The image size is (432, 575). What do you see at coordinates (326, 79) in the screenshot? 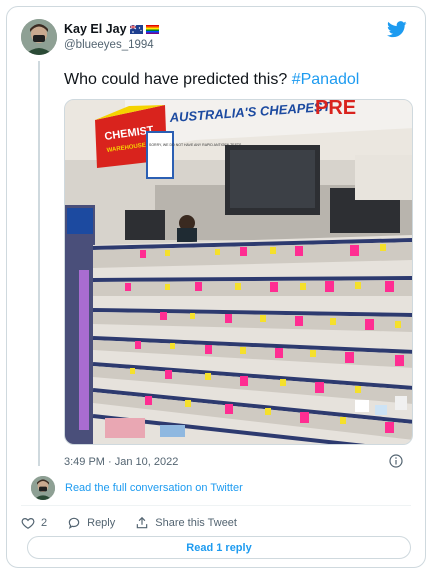
I see `hashtag-link: #Panadol` at bounding box center [326, 79].